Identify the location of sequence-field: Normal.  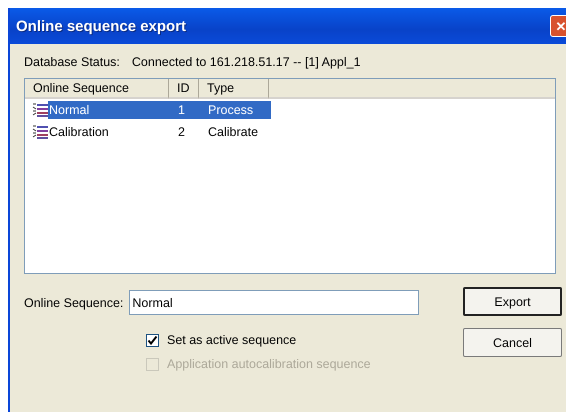
(274, 302).